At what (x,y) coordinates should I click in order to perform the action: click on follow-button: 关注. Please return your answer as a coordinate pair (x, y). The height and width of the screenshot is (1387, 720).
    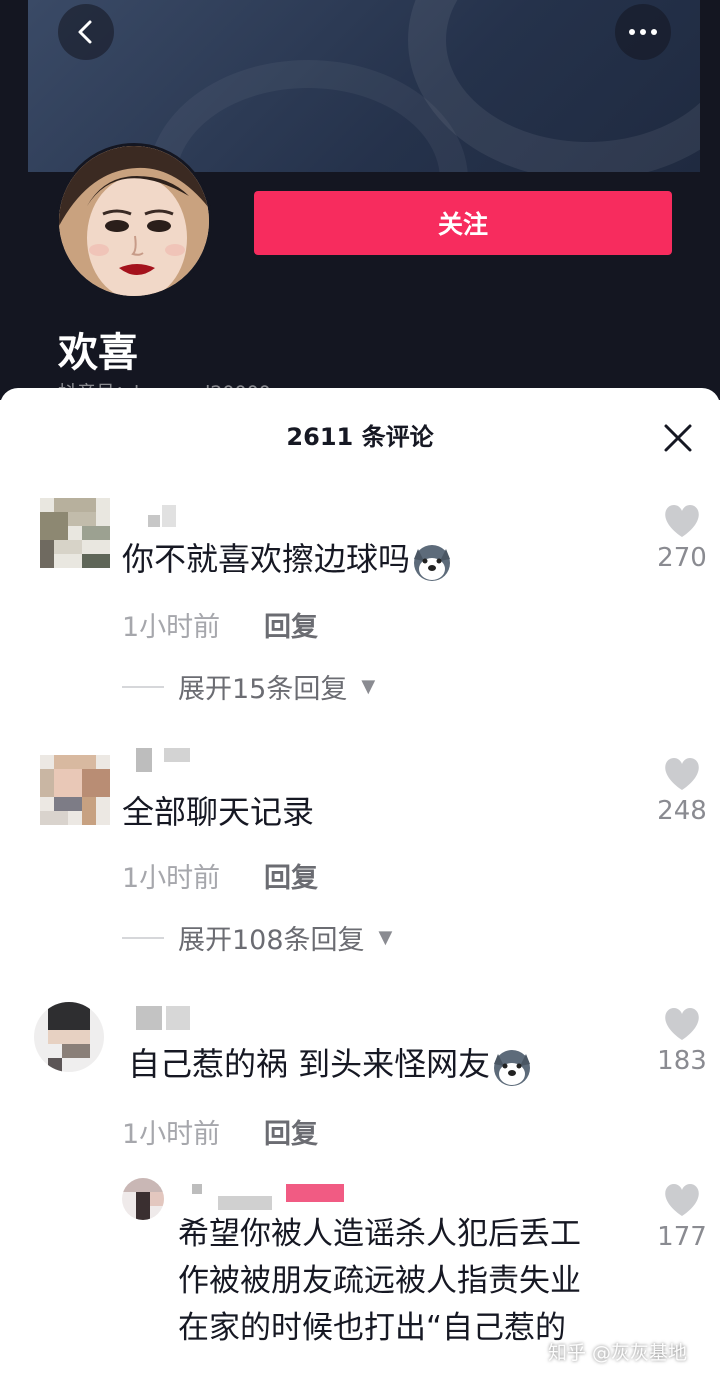
    Looking at the image, I should click on (463, 223).